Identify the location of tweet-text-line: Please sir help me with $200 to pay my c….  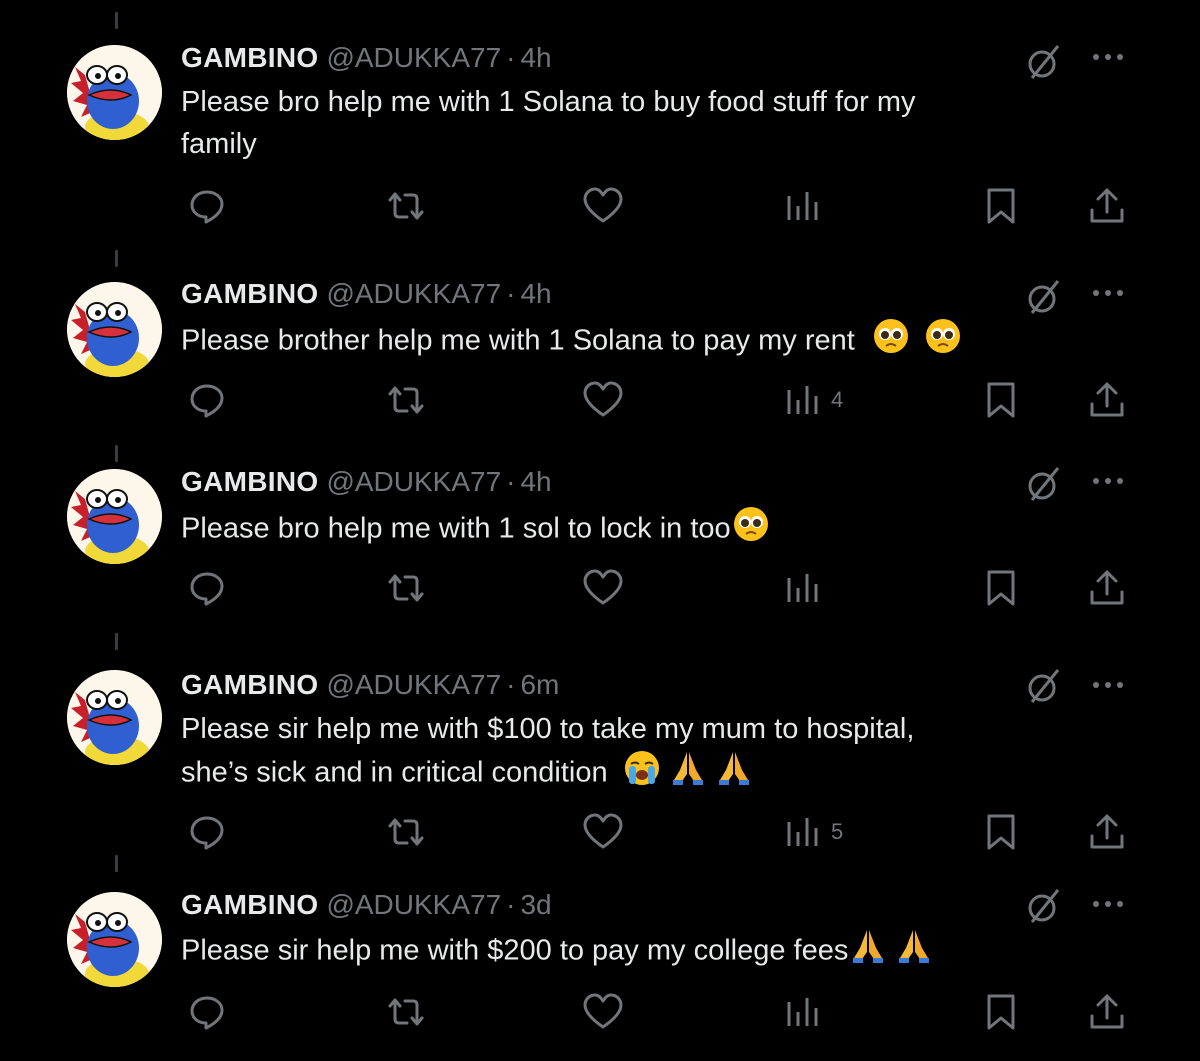
(631, 952).